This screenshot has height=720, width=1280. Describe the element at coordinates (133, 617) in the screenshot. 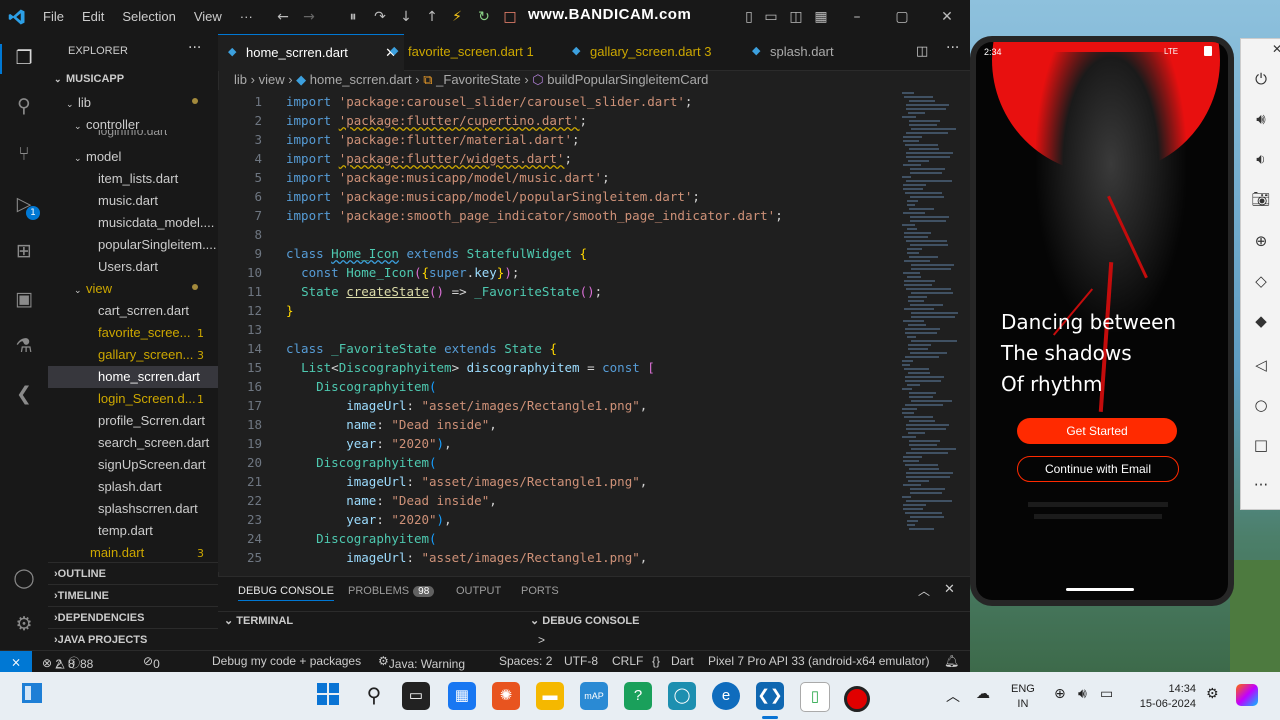

I see `section-dependencies: ›DEPENDENCIES` at that location.